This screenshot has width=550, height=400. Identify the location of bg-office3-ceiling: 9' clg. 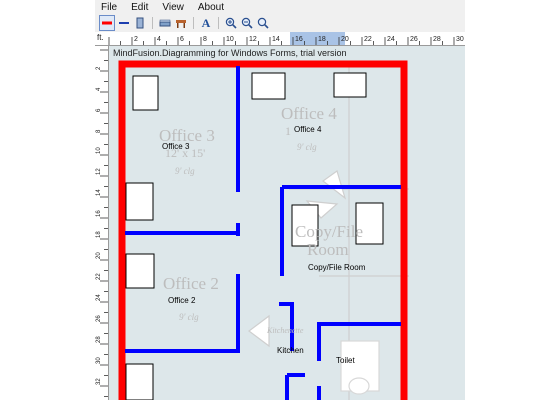
(185, 171).